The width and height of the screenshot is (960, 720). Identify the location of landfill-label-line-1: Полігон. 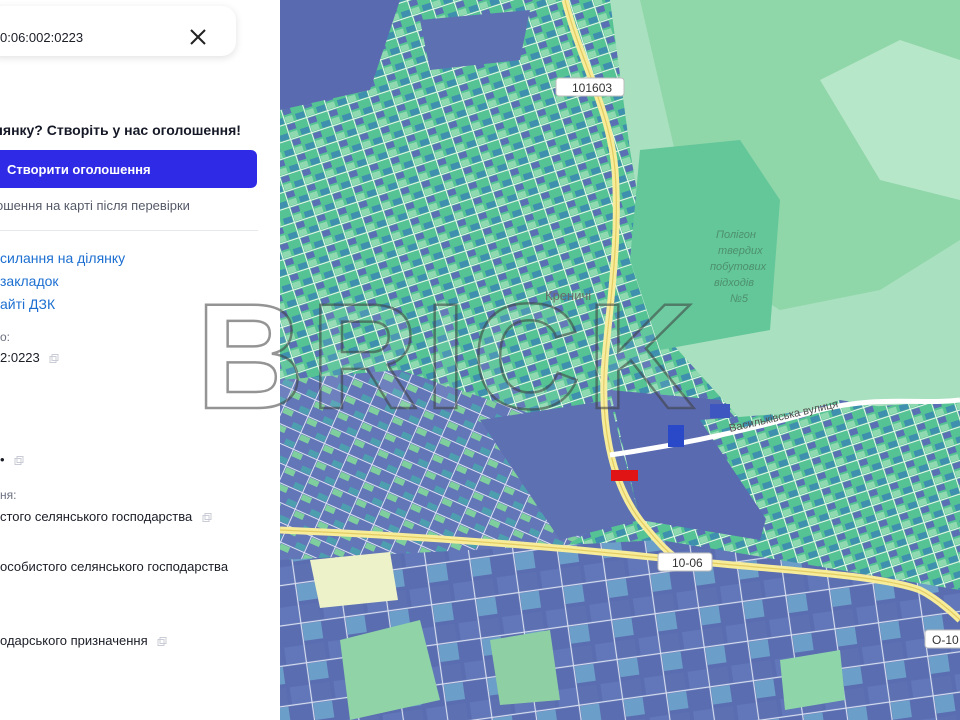
(736, 235).